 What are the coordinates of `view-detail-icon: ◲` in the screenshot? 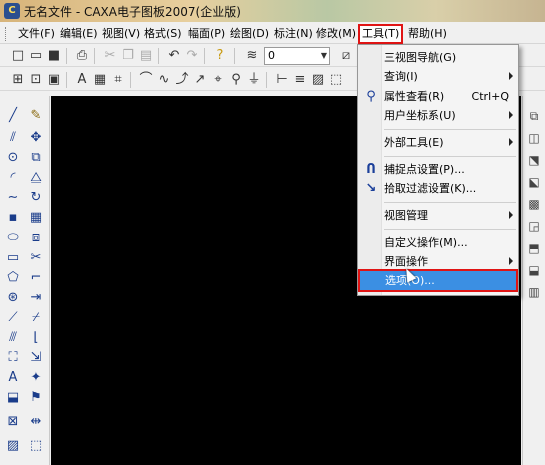 It's located at (534, 226).